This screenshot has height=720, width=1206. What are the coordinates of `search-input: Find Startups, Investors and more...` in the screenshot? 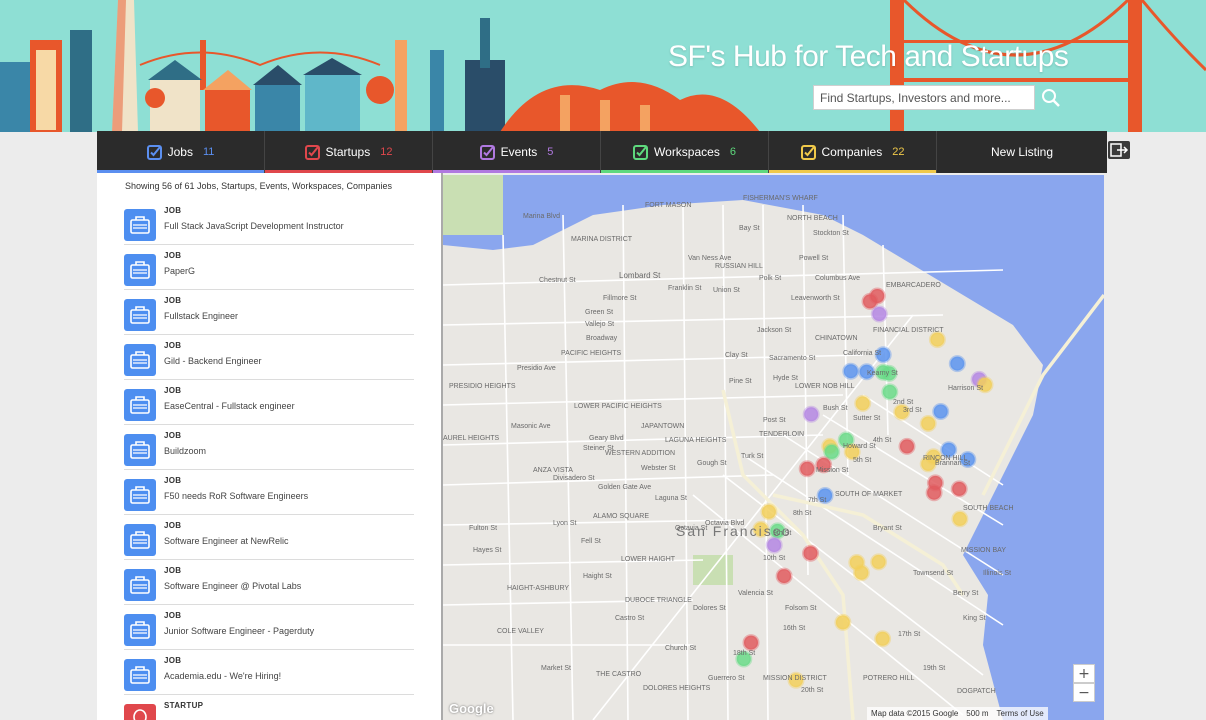 It's located at (924, 97).